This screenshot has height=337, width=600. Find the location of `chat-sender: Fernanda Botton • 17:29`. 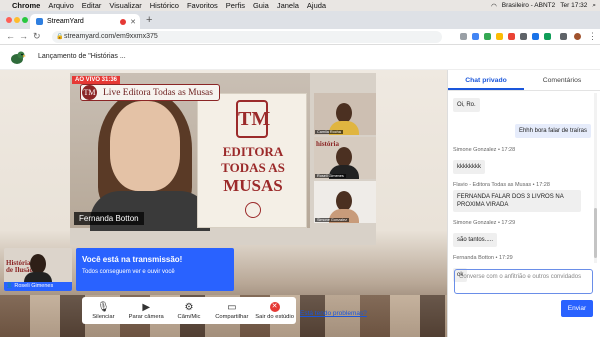

chat-sender: Fernanda Botton • 17:29 is located at coordinates (483, 258).